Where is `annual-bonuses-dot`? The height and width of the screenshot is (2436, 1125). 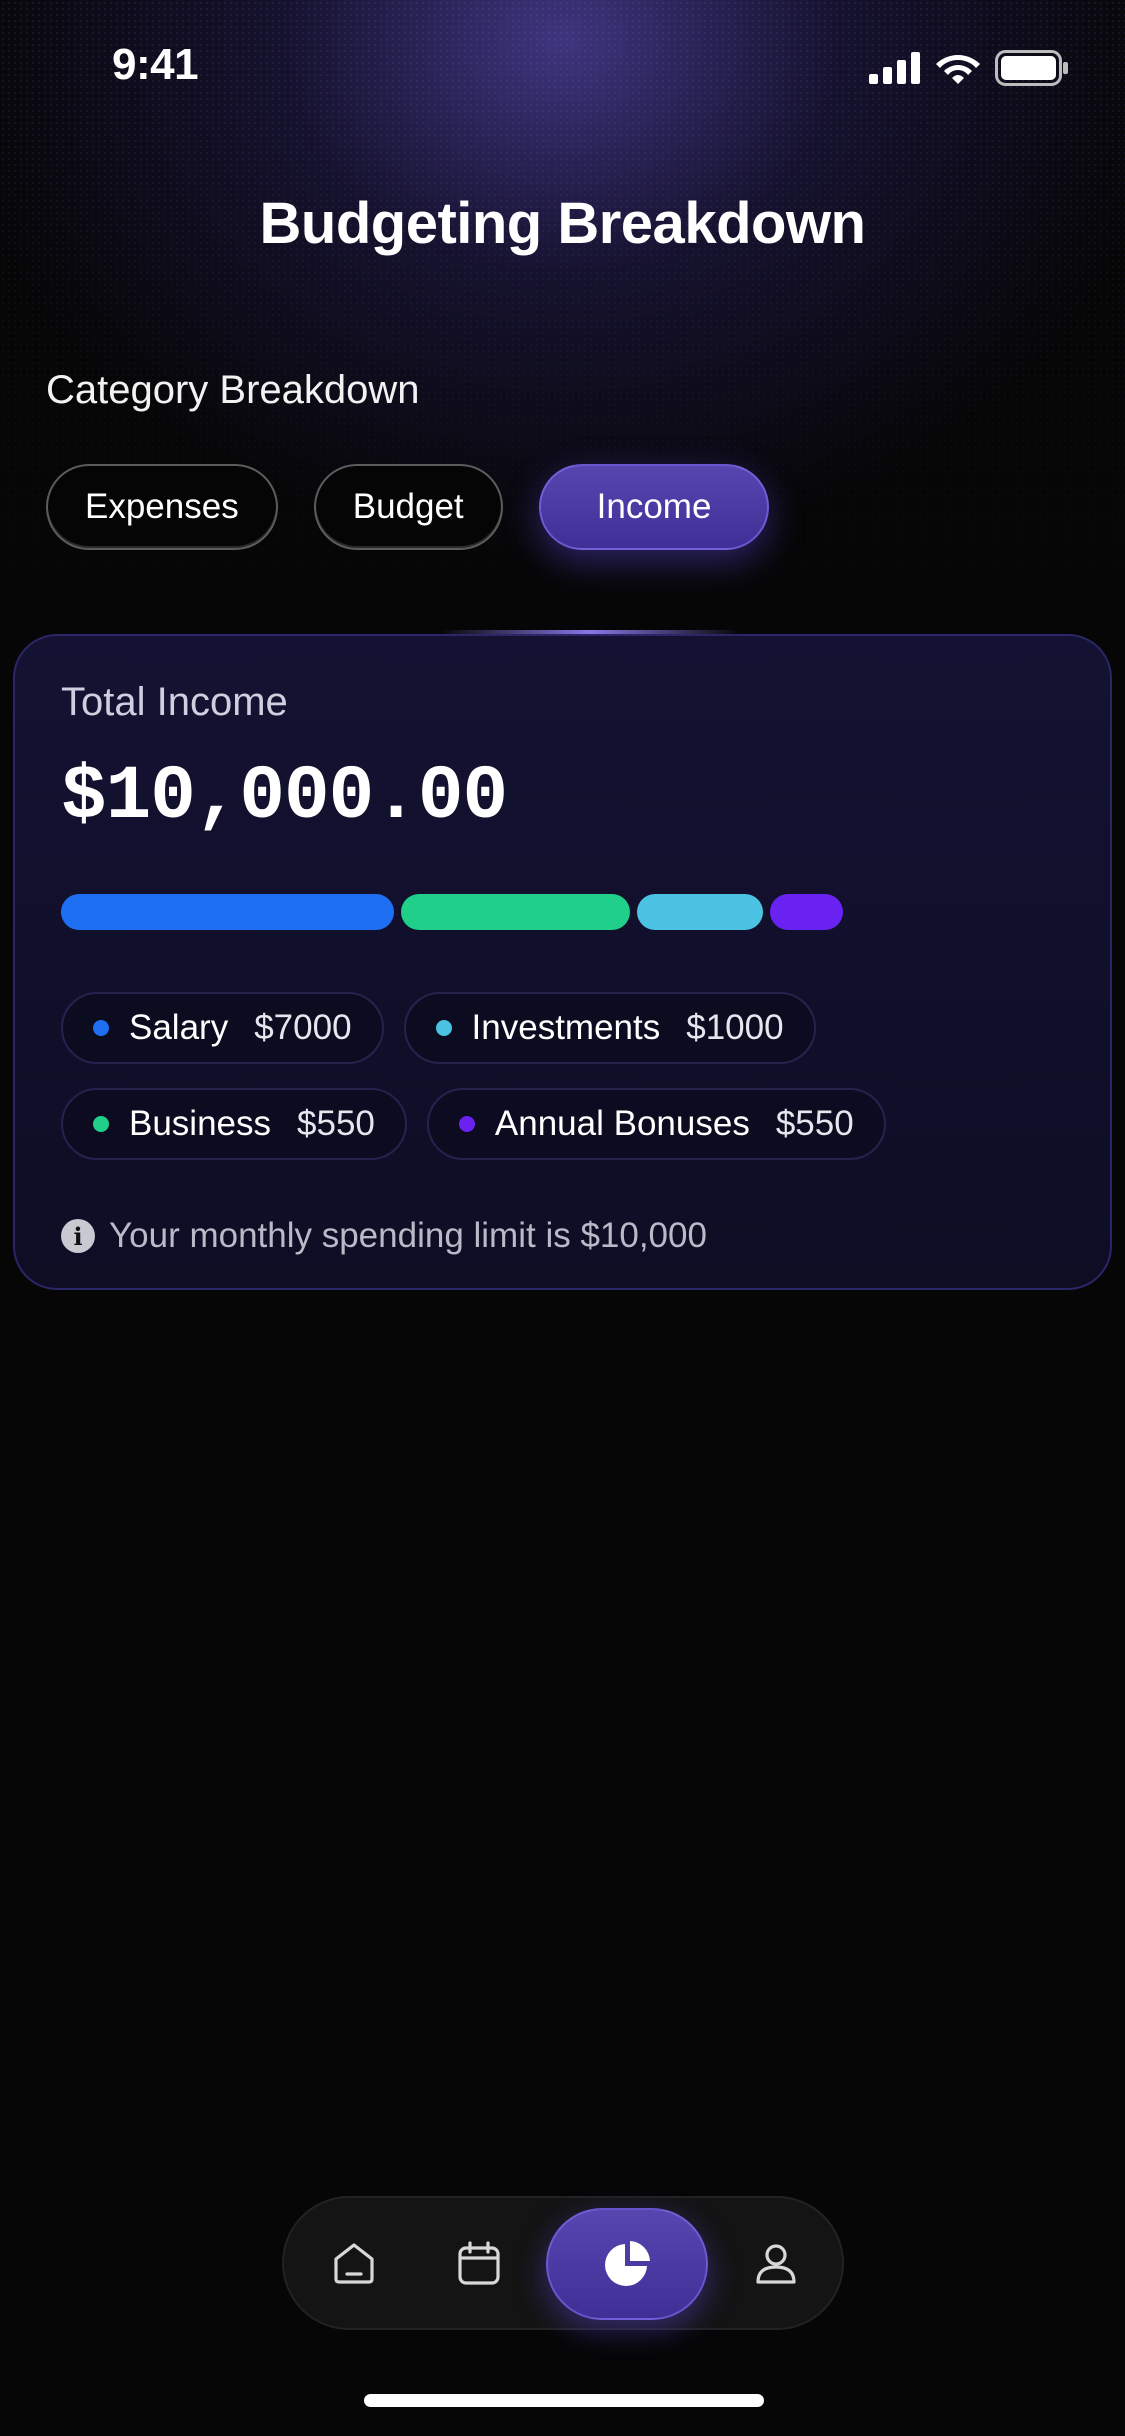
annual-bonuses-dot is located at coordinates (466, 1124).